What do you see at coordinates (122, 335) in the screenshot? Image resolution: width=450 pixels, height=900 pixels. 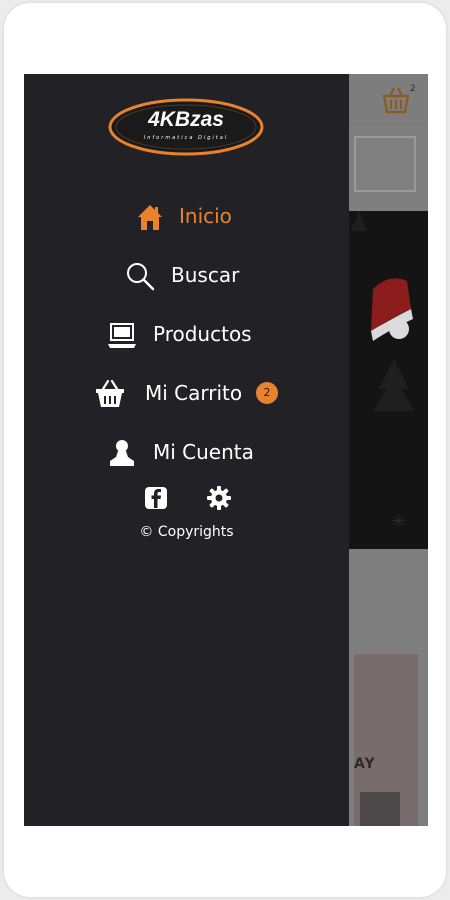 I see `laptop-icon` at bounding box center [122, 335].